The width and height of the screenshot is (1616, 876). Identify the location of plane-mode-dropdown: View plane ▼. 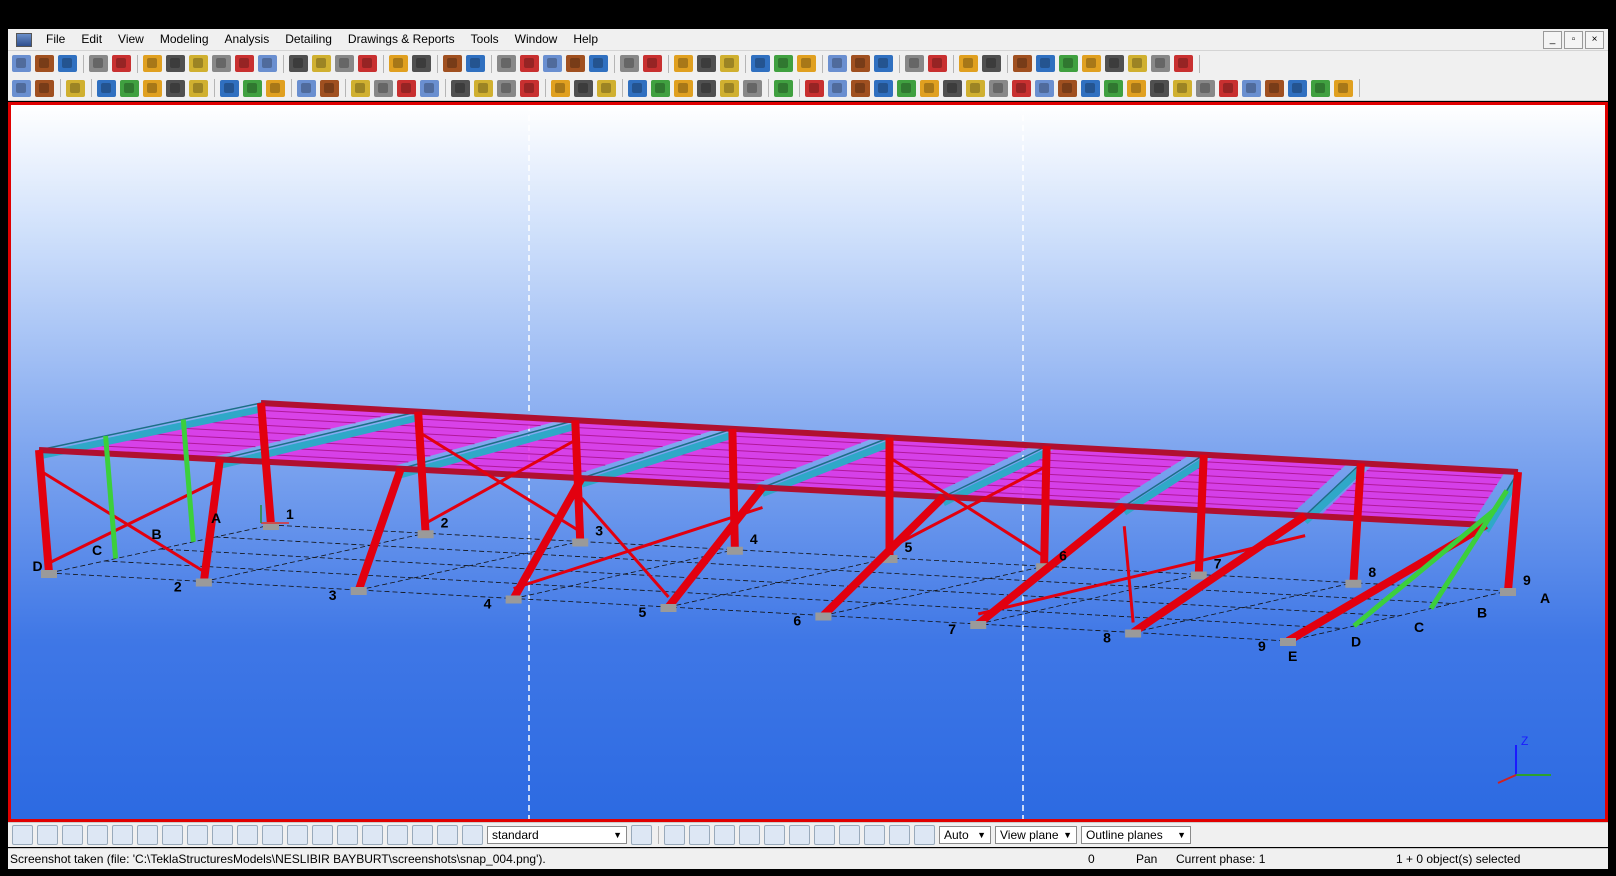
(1036, 835).